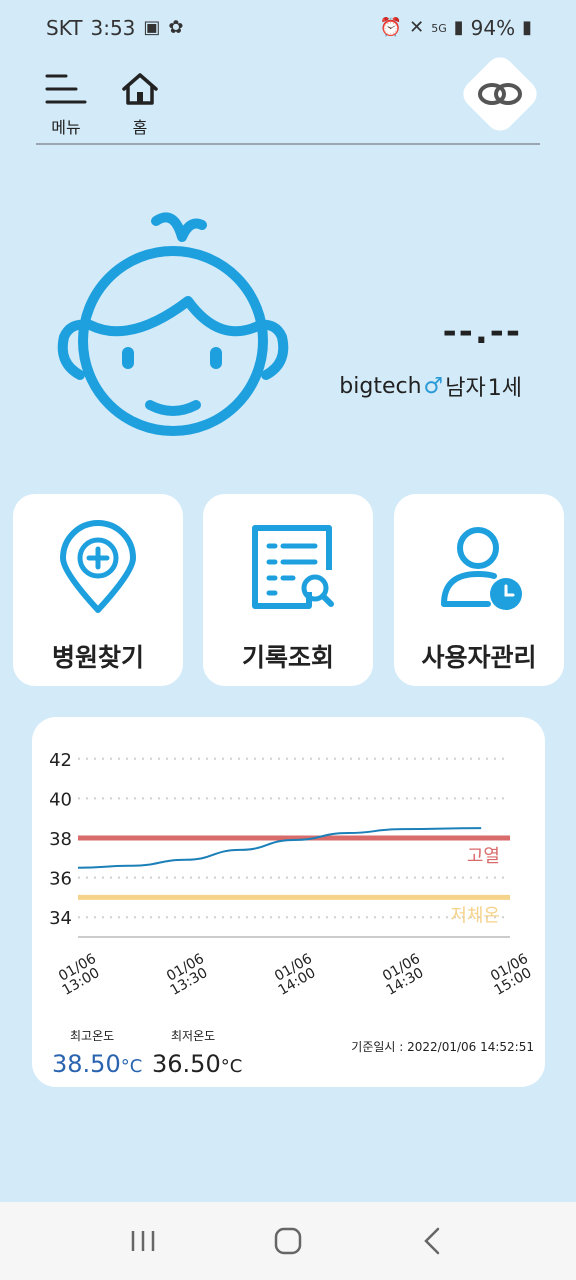 The image size is (576, 1280). Describe the element at coordinates (433, 386) in the screenshot. I see `gender-male-icon: ♂` at that location.